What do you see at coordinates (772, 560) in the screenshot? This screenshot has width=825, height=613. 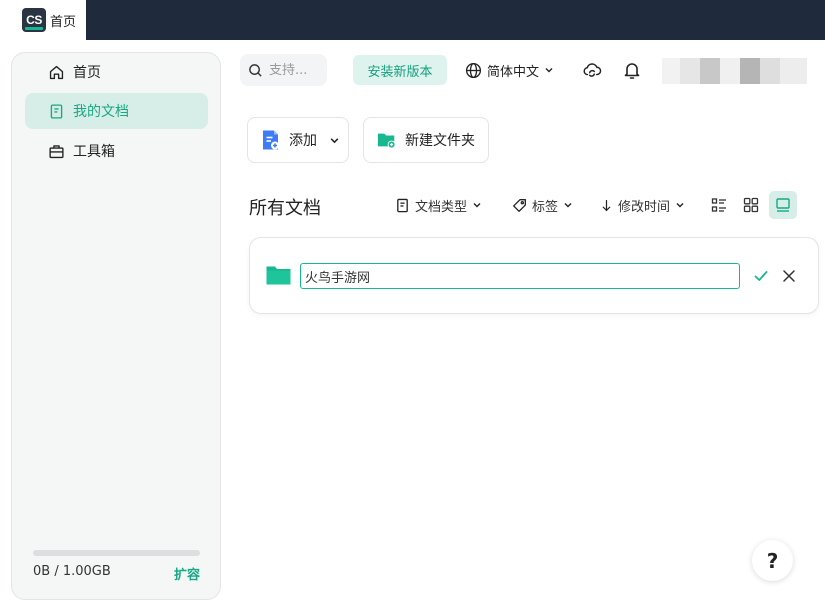 I see `help-button: ?` at bounding box center [772, 560].